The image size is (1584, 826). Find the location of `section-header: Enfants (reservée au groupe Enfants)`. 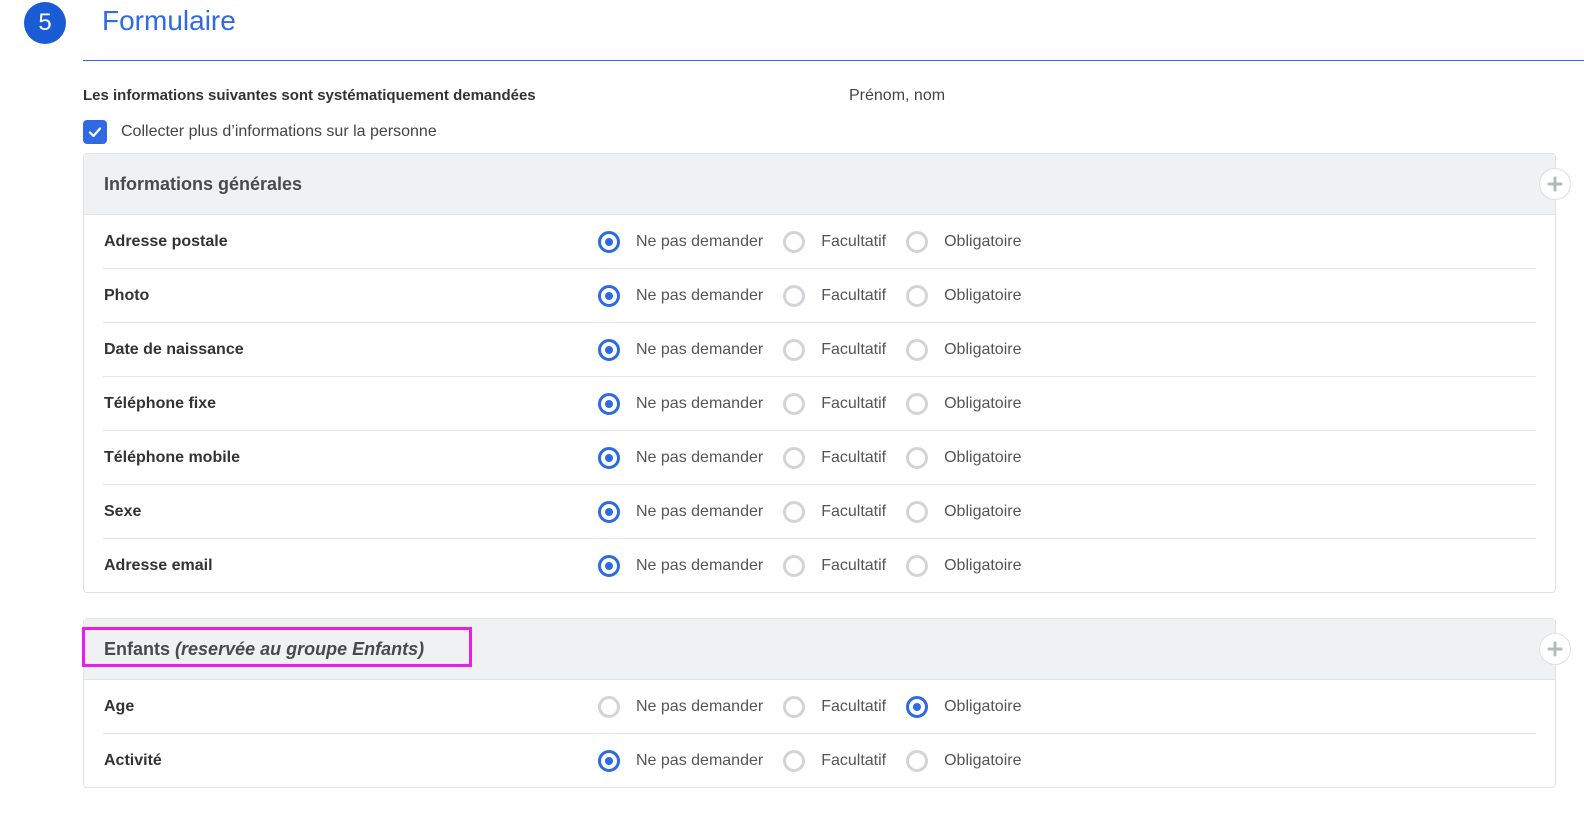

section-header: Enfants (reservée au groupe Enfants) is located at coordinates (826, 649).